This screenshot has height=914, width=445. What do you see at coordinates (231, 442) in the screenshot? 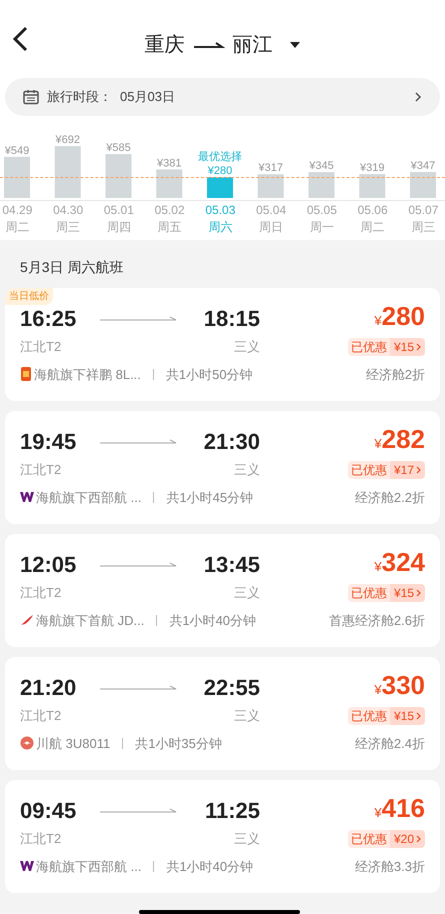
I see `arrival-time: 21:30` at bounding box center [231, 442].